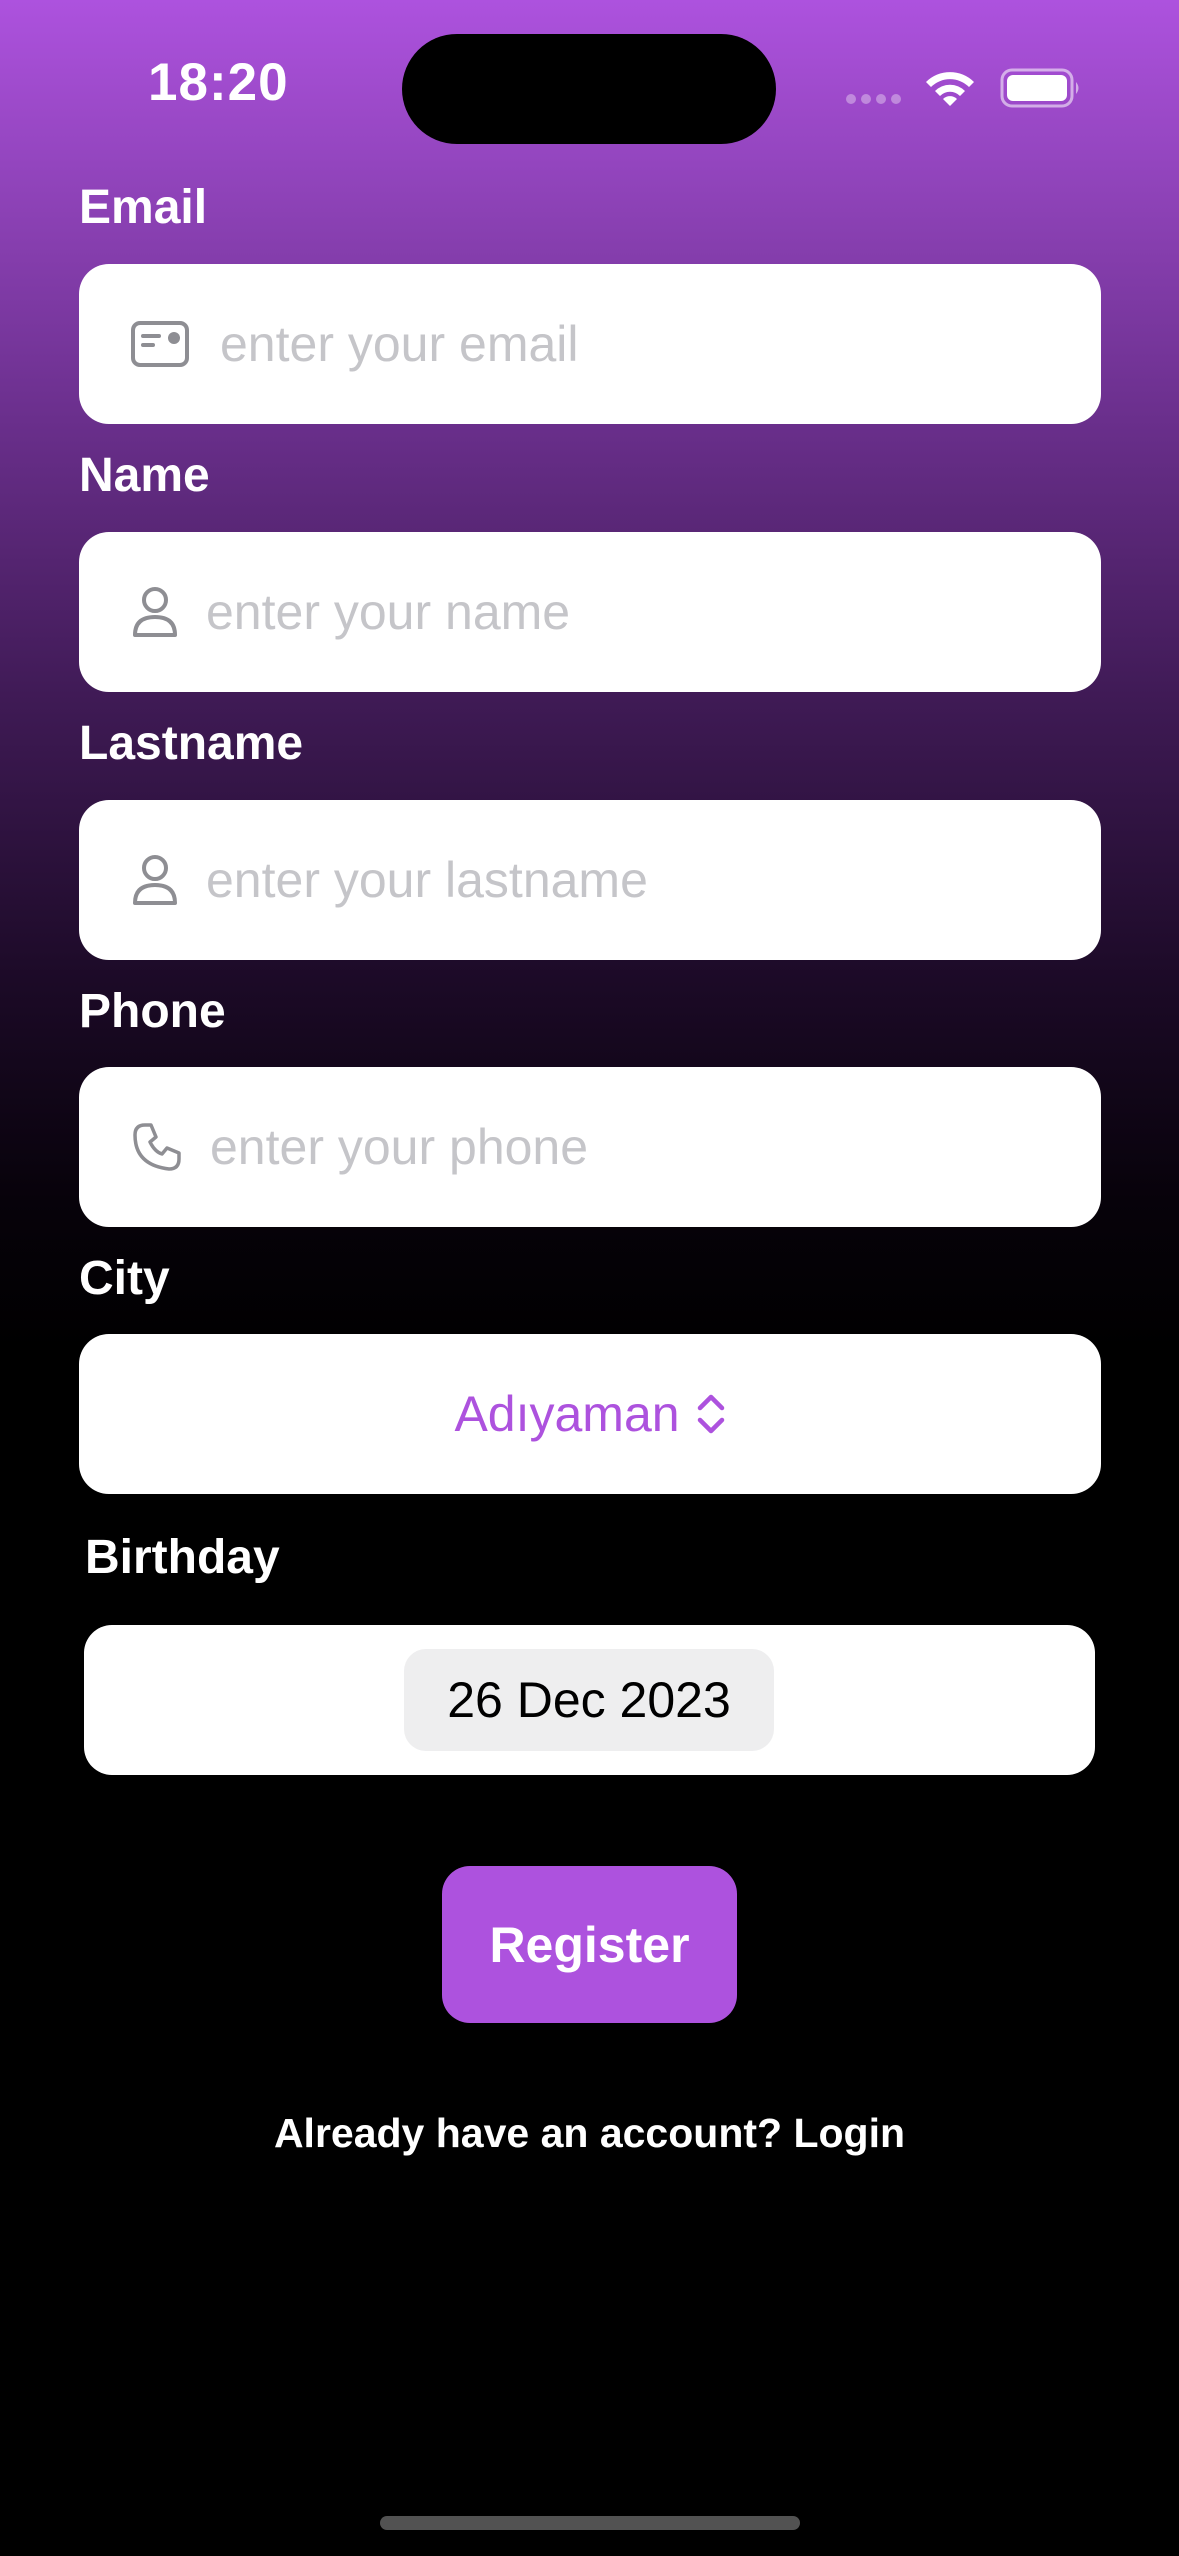  What do you see at coordinates (152, 1011) in the screenshot?
I see `phone-label: Phone` at bounding box center [152, 1011].